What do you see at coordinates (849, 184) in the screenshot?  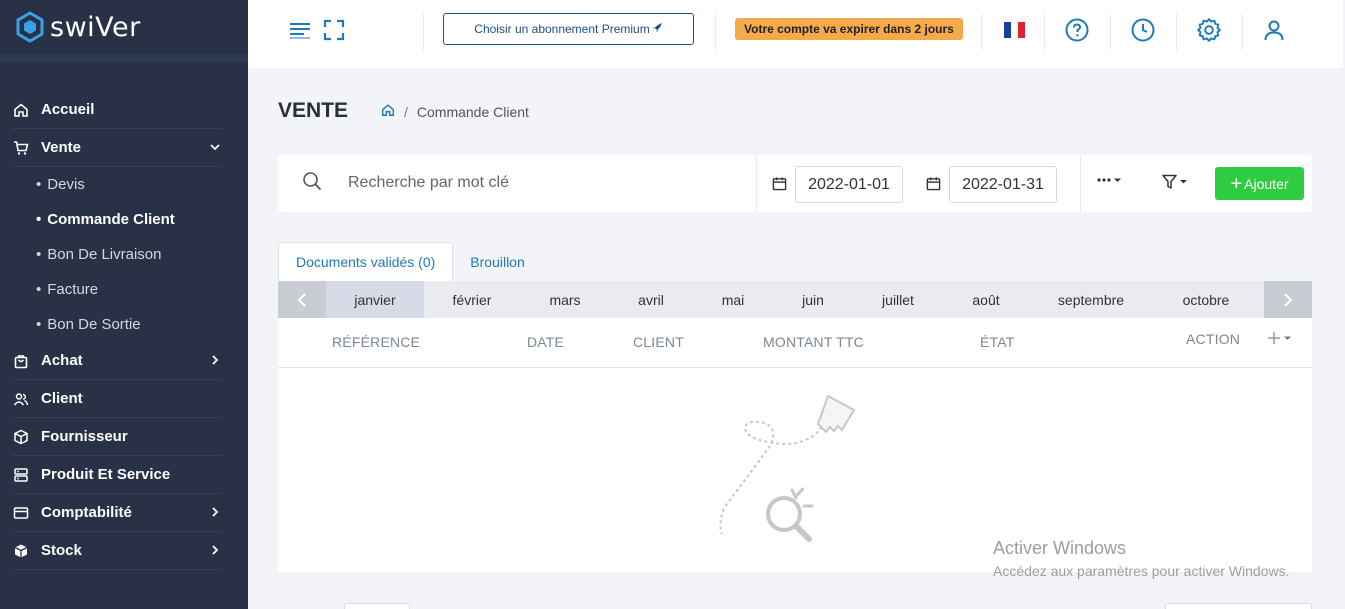 I see `date-from-field: 2022-01-01` at bounding box center [849, 184].